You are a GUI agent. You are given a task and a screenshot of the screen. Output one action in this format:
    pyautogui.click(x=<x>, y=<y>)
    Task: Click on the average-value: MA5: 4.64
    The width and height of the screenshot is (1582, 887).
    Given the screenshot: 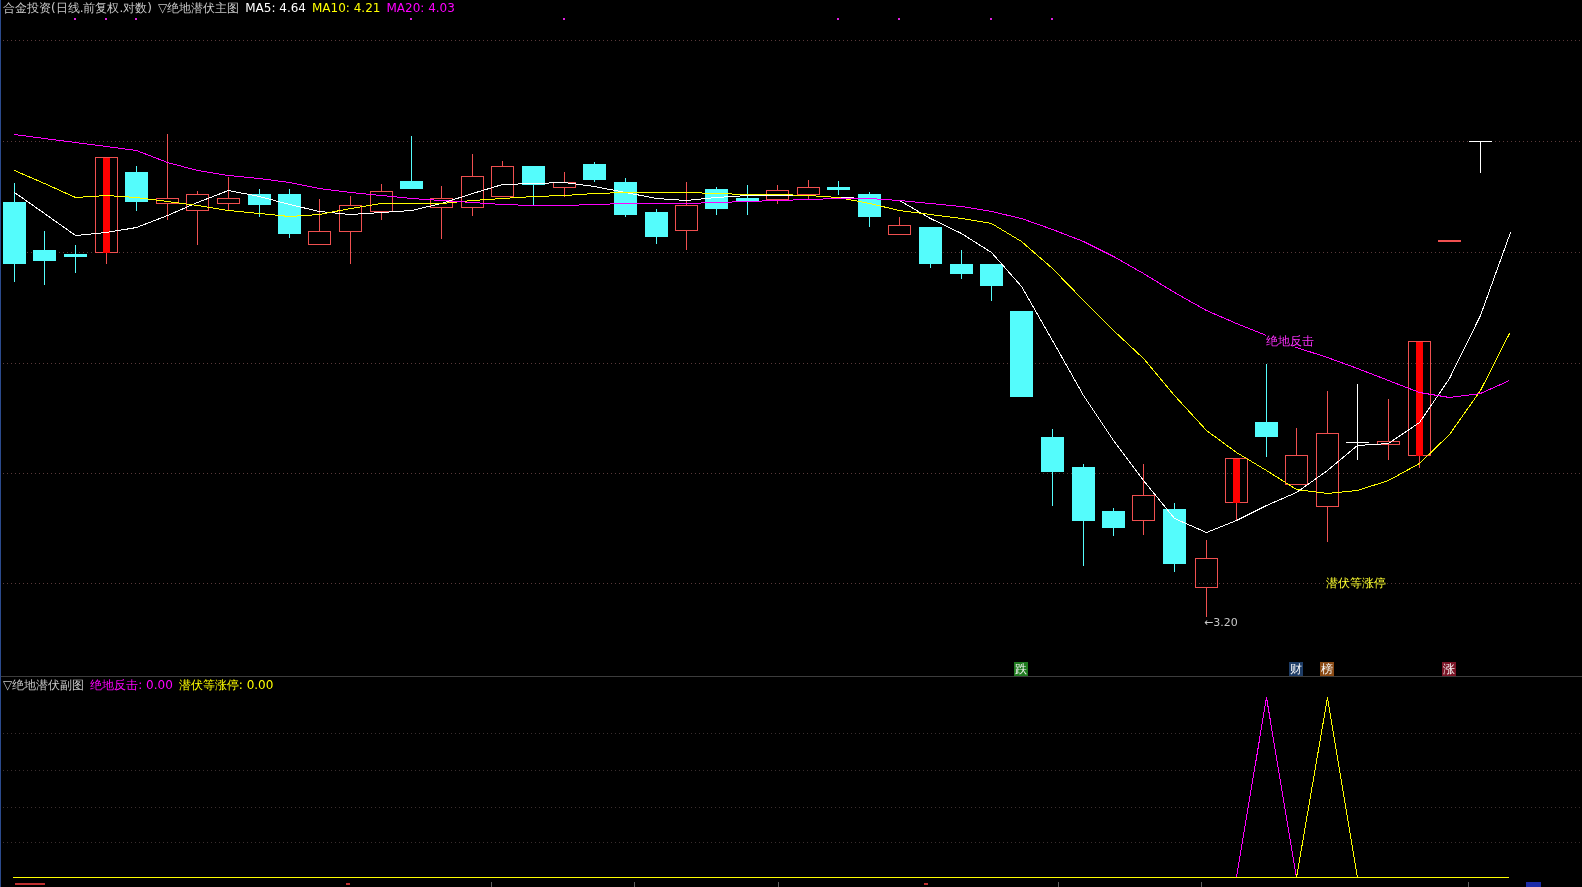 What is the action you would take?
    pyautogui.click(x=275, y=8)
    